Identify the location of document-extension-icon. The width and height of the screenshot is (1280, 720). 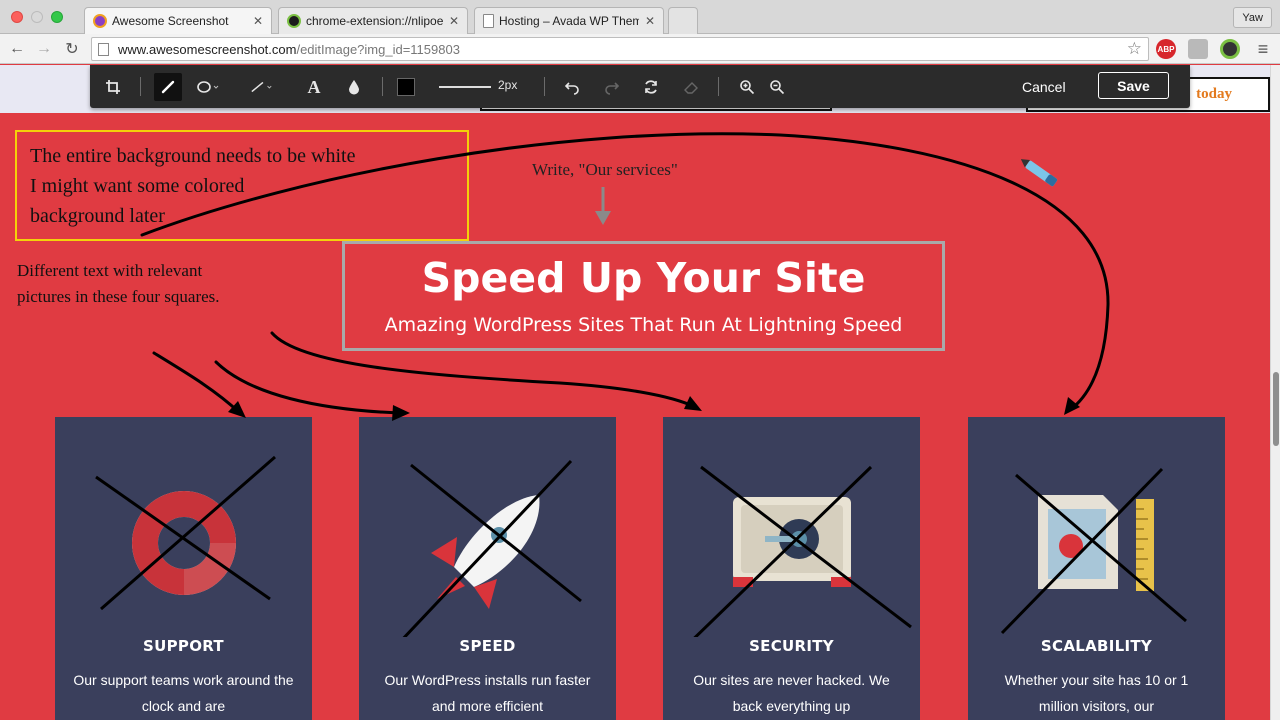
(1198, 49).